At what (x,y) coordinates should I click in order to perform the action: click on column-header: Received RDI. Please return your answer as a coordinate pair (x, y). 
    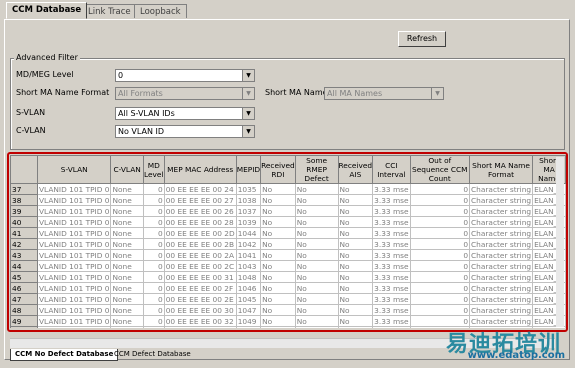
    Looking at the image, I should click on (278, 169).